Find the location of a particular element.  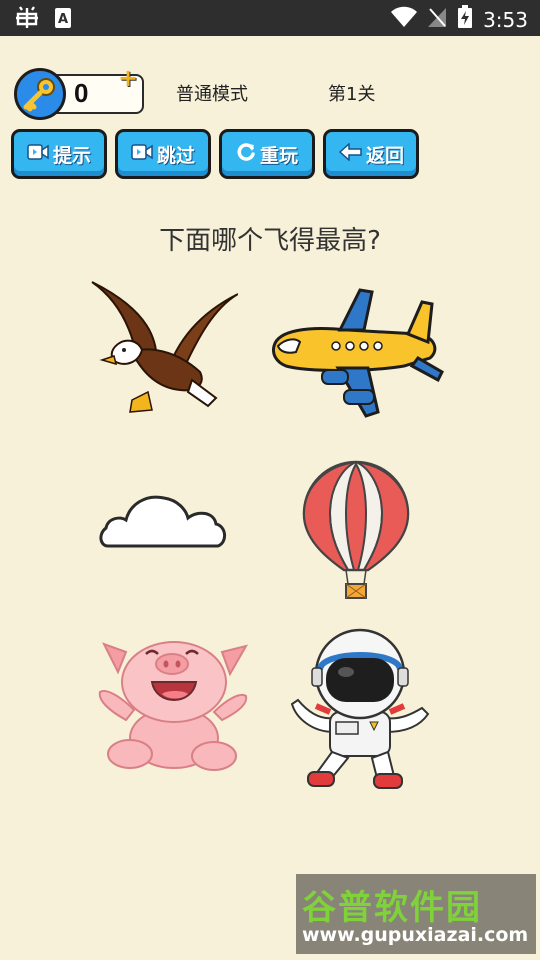

hint-button: 提示 is located at coordinates (59, 154).